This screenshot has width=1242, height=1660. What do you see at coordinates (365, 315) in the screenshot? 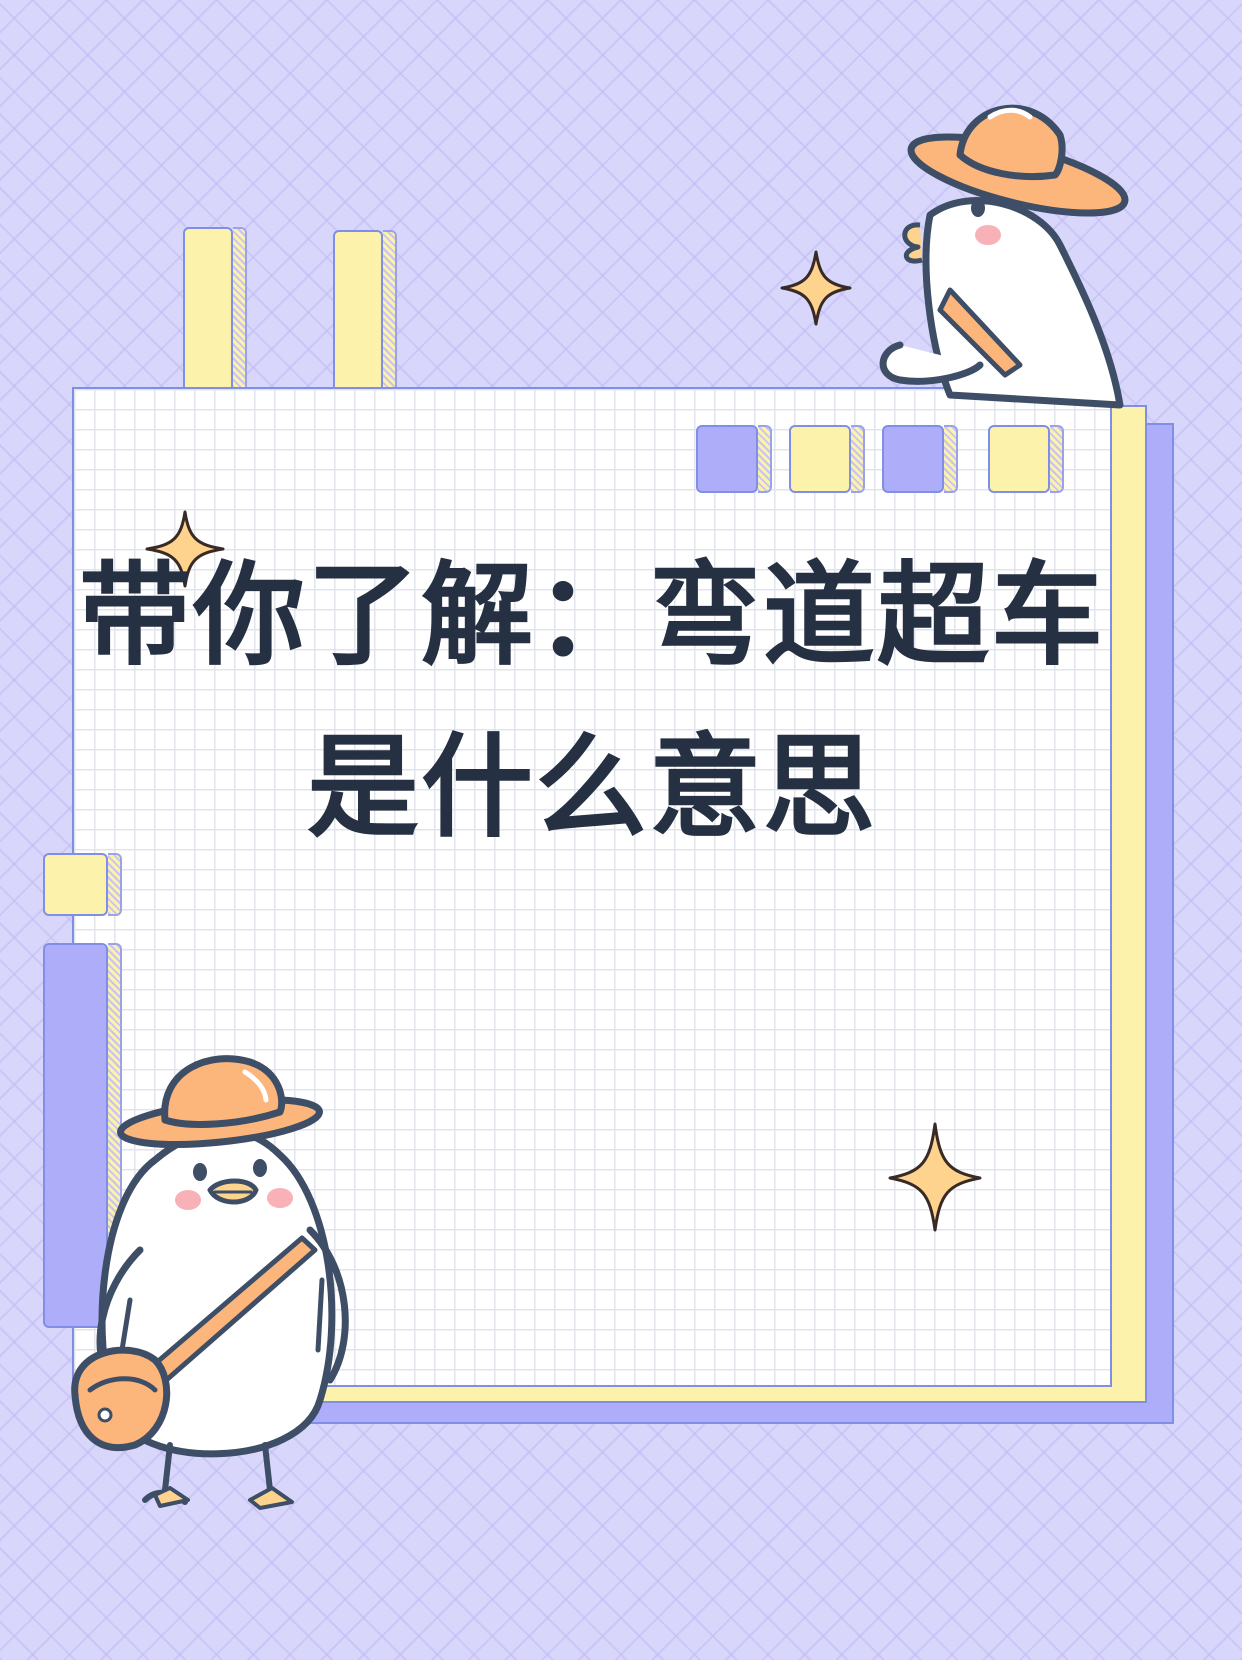
I see `top-tab-right` at bounding box center [365, 315].